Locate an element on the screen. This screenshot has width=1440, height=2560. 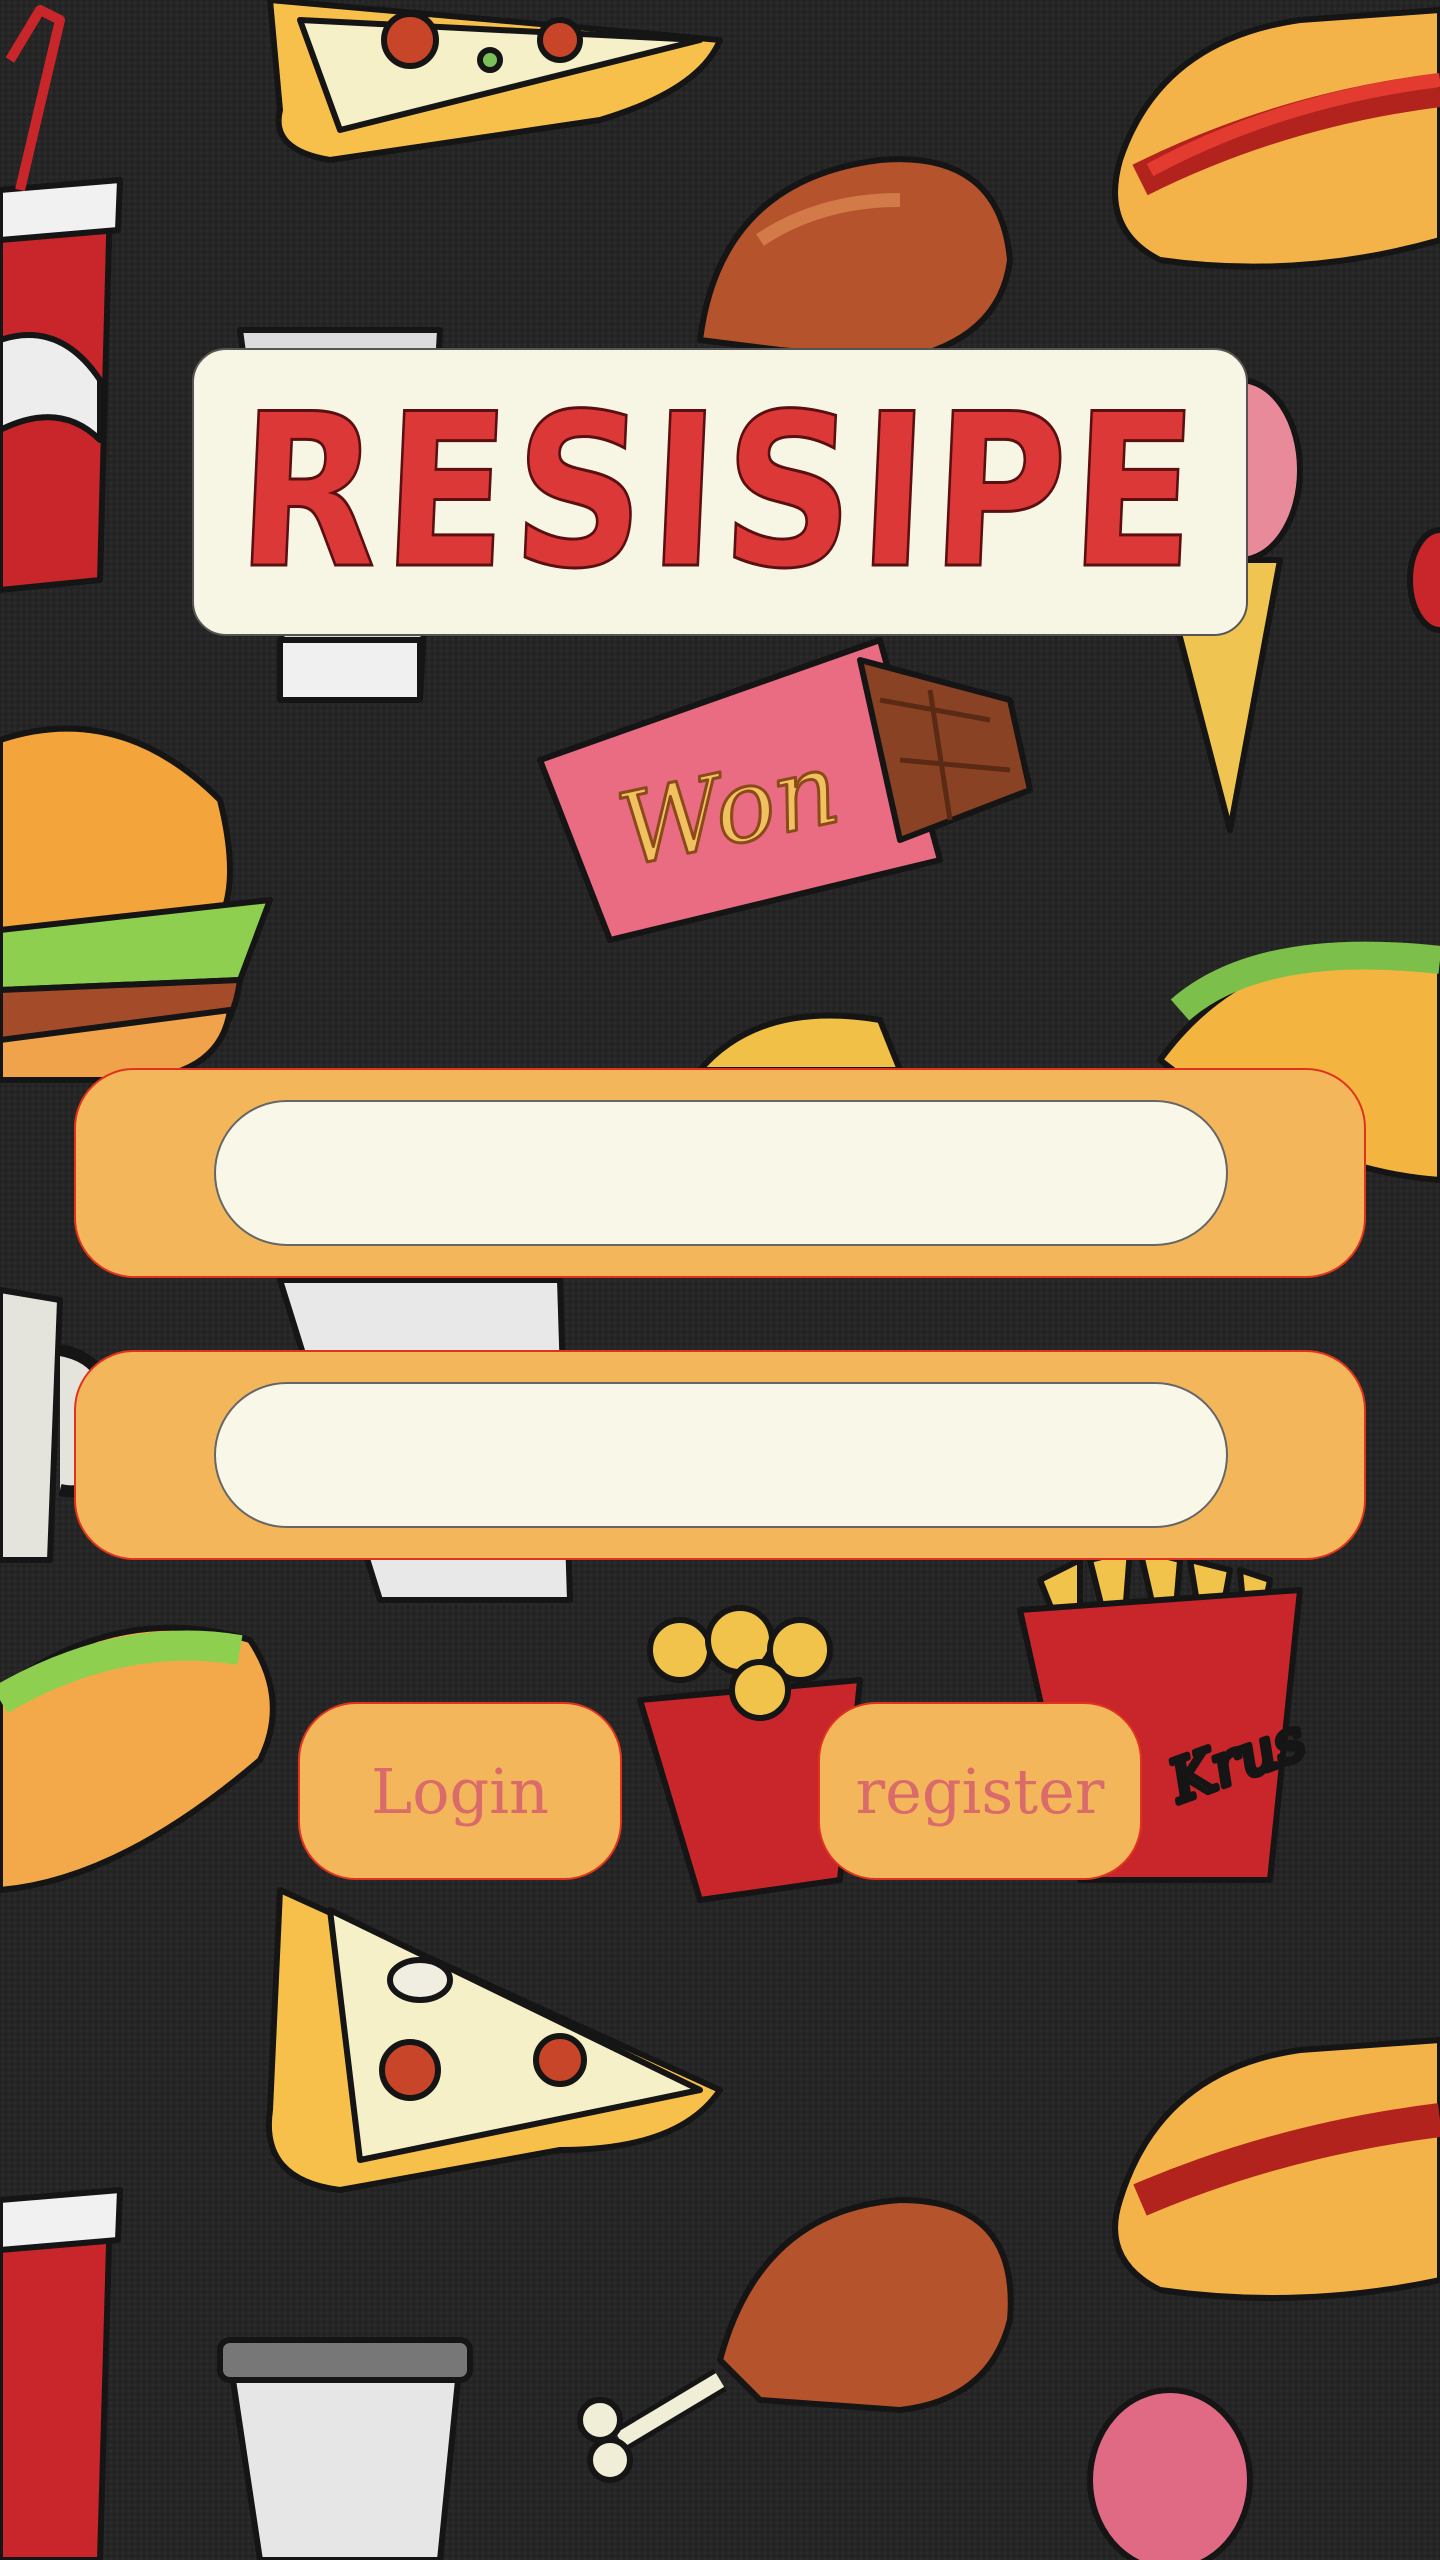
burger-icon is located at coordinates (136, 904).